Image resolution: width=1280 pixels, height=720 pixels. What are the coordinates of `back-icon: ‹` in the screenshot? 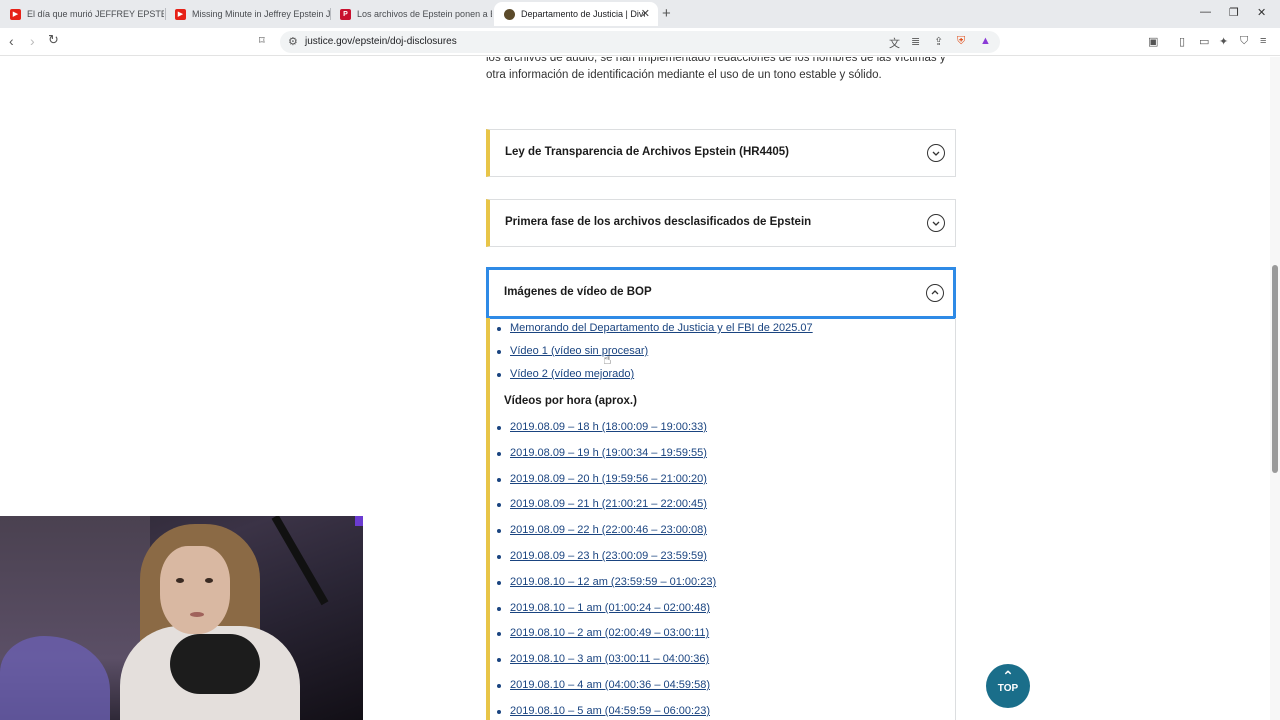 It's located at (11, 41).